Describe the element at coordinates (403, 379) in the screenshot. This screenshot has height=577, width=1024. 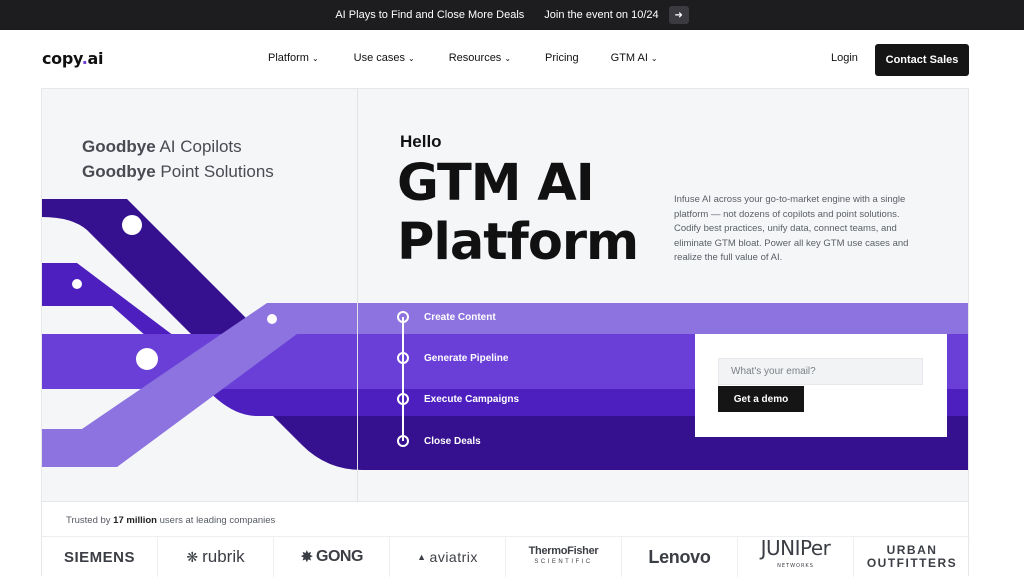
I see `steps-connector` at that location.